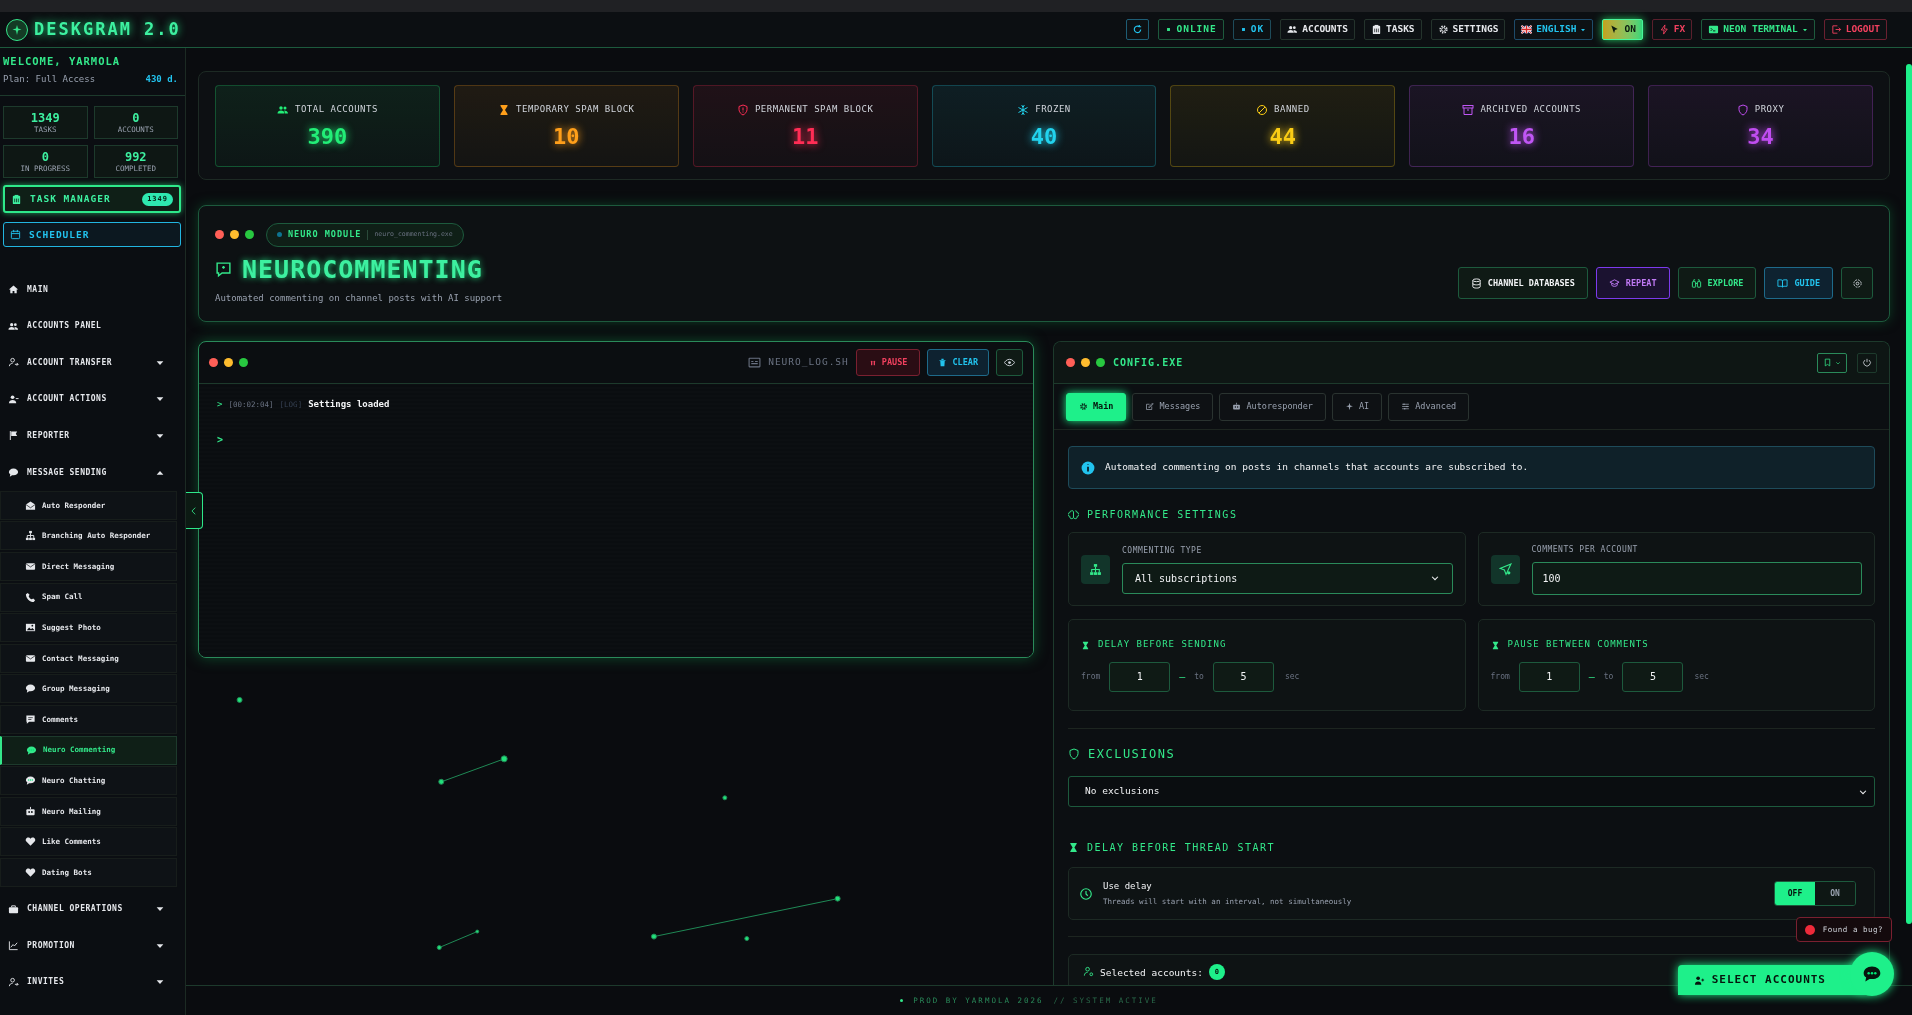 The height and width of the screenshot is (1015, 1912). Describe the element at coordinates (1832, 362) in the screenshot. I see `preset-button` at that location.